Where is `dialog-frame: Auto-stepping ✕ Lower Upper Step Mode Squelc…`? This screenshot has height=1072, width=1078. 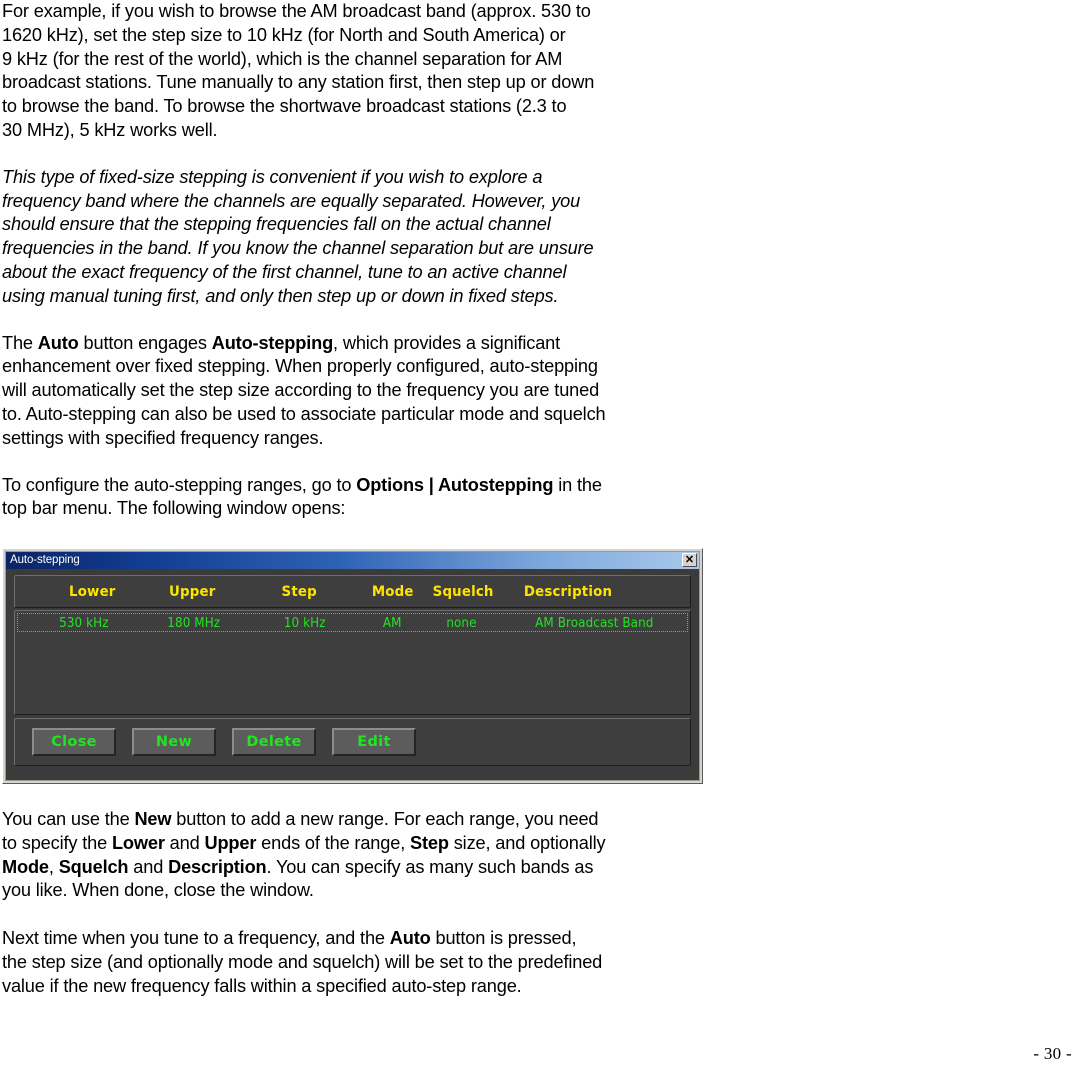
dialog-frame: Auto-stepping ✕ Lower Upper Step Mode Squelc… is located at coordinates (352, 666).